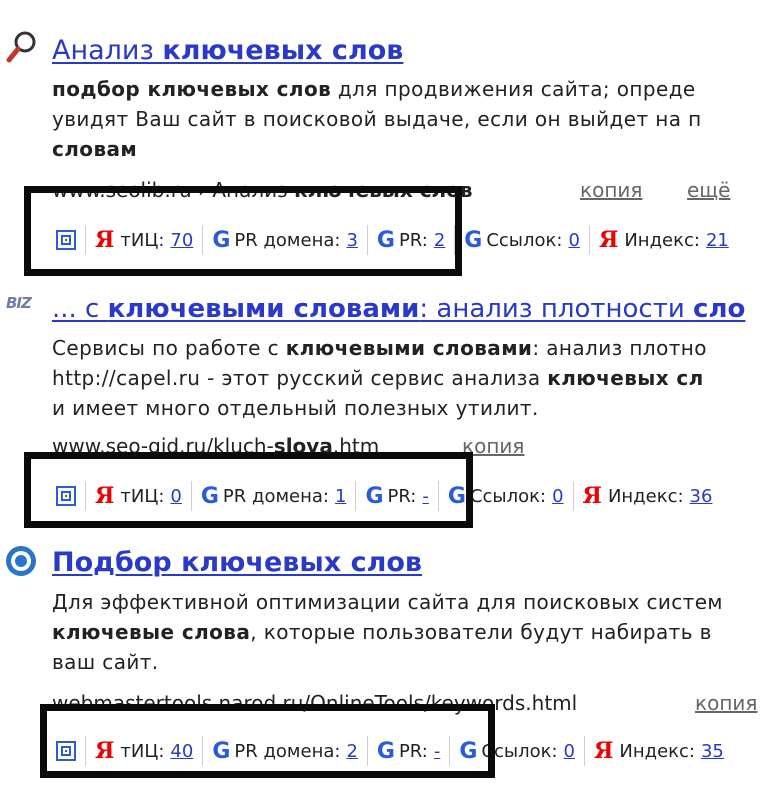  I want to click on snippet-text: : анализ плотно, so click(619, 348).